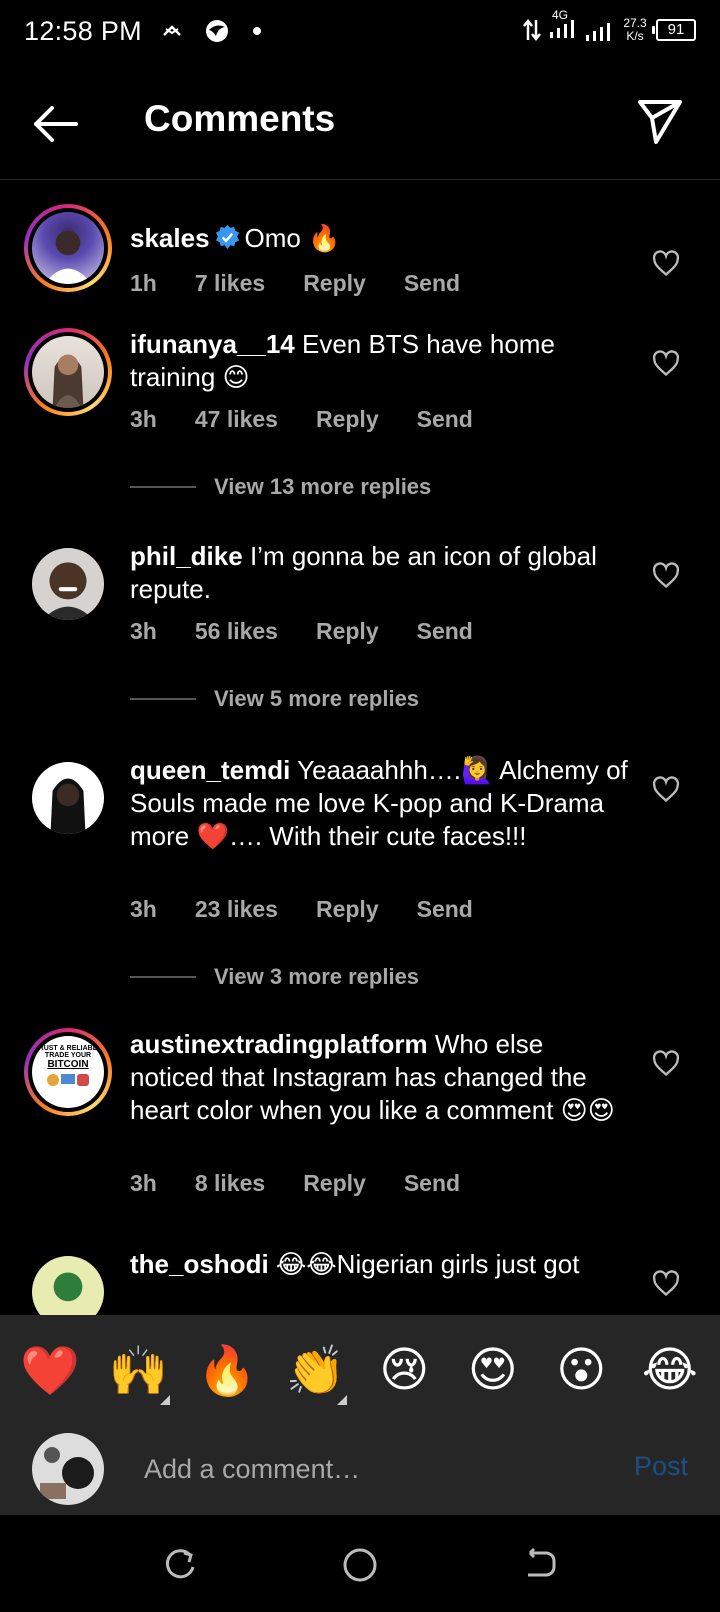  Describe the element at coordinates (532, 29) in the screenshot. I see `data-arrows-icon` at that location.